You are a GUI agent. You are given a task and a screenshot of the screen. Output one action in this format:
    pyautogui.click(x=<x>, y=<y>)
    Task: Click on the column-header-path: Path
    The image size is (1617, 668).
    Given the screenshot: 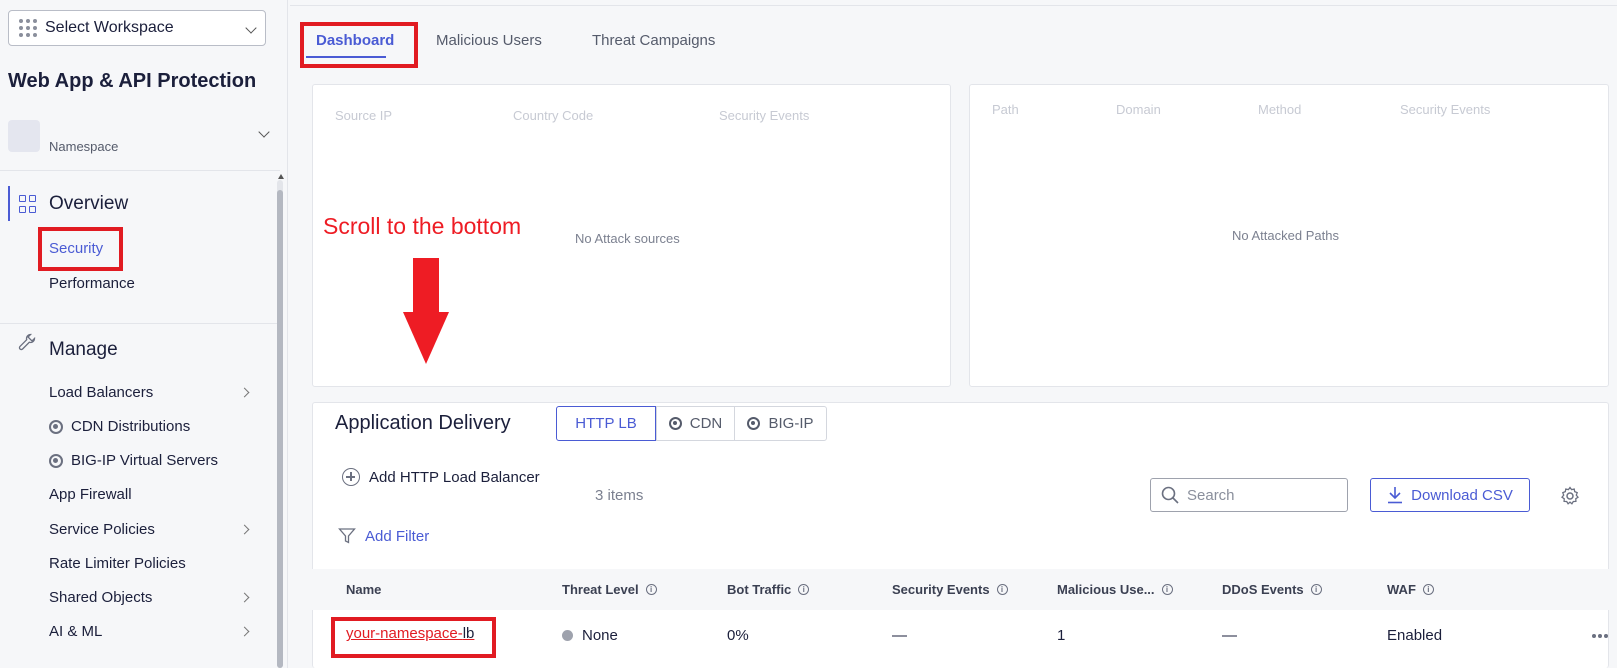 What is the action you would take?
    pyautogui.click(x=1005, y=109)
    